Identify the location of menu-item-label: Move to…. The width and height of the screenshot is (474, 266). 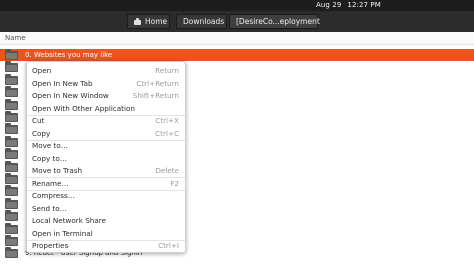
(50, 145).